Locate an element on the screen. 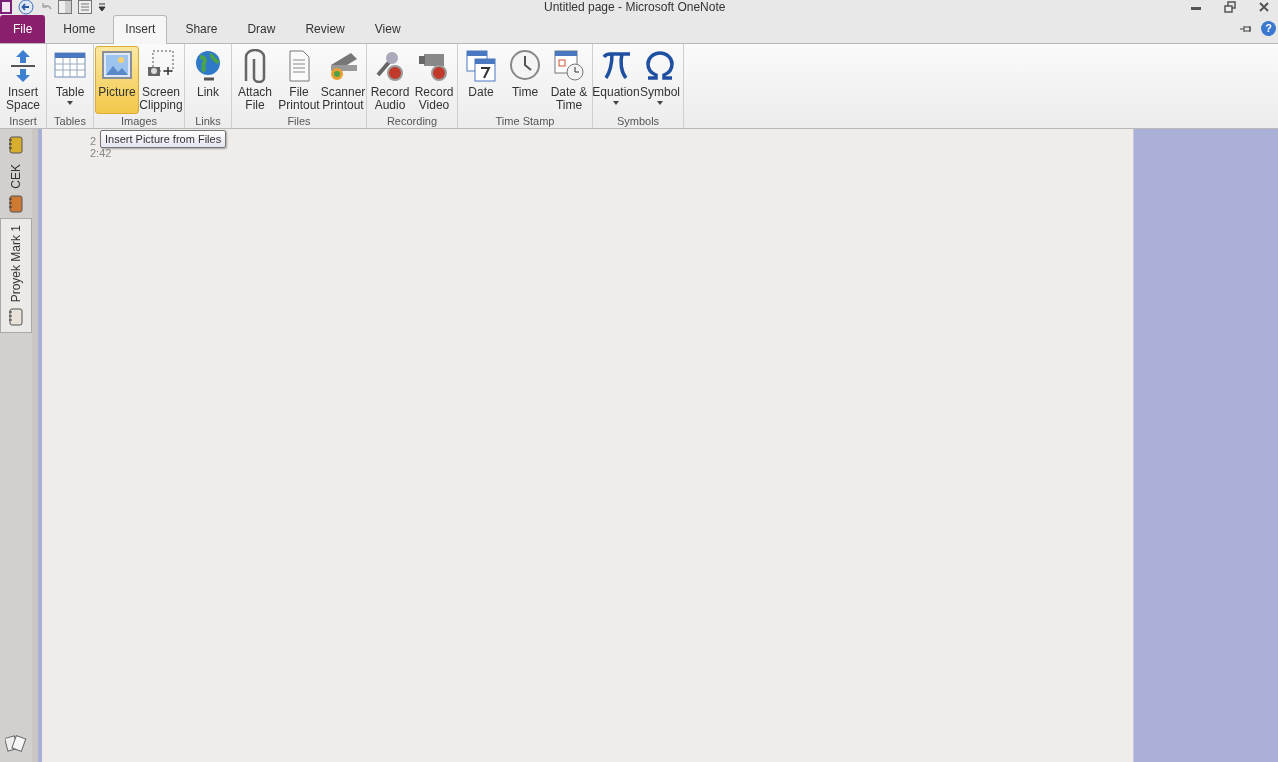  ribbon-tab: View is located at coordinates (387, 29).